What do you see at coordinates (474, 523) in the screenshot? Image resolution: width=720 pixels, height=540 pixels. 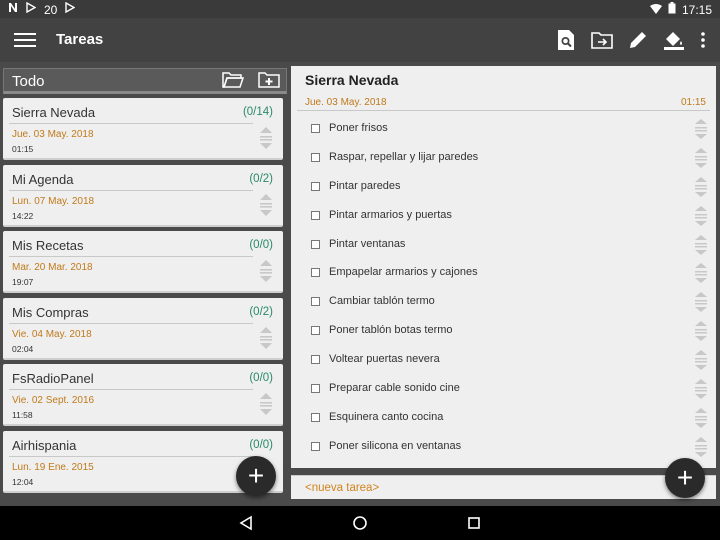 I see `recents-icon` at bounding box center [474, 523].